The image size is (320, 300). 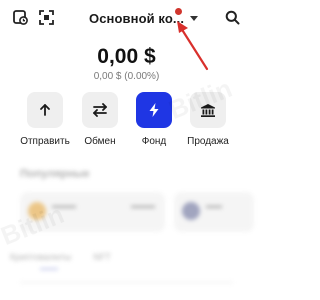 I want to click on scan-icon, so click(x=46, y=17).